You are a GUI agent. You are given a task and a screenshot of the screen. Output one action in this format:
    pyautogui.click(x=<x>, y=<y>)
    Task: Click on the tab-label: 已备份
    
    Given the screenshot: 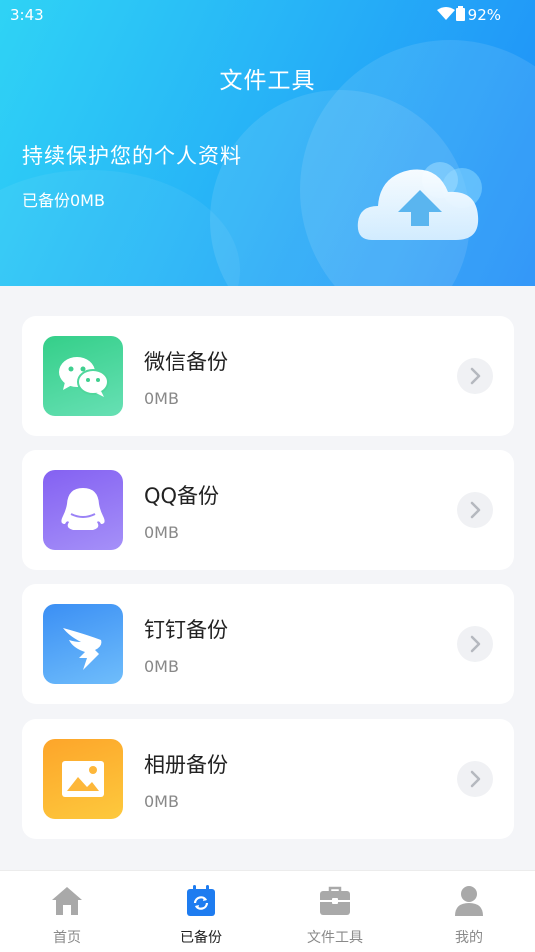 What is the action you would take?
    pyautogui.click(x=201, y=938)
    